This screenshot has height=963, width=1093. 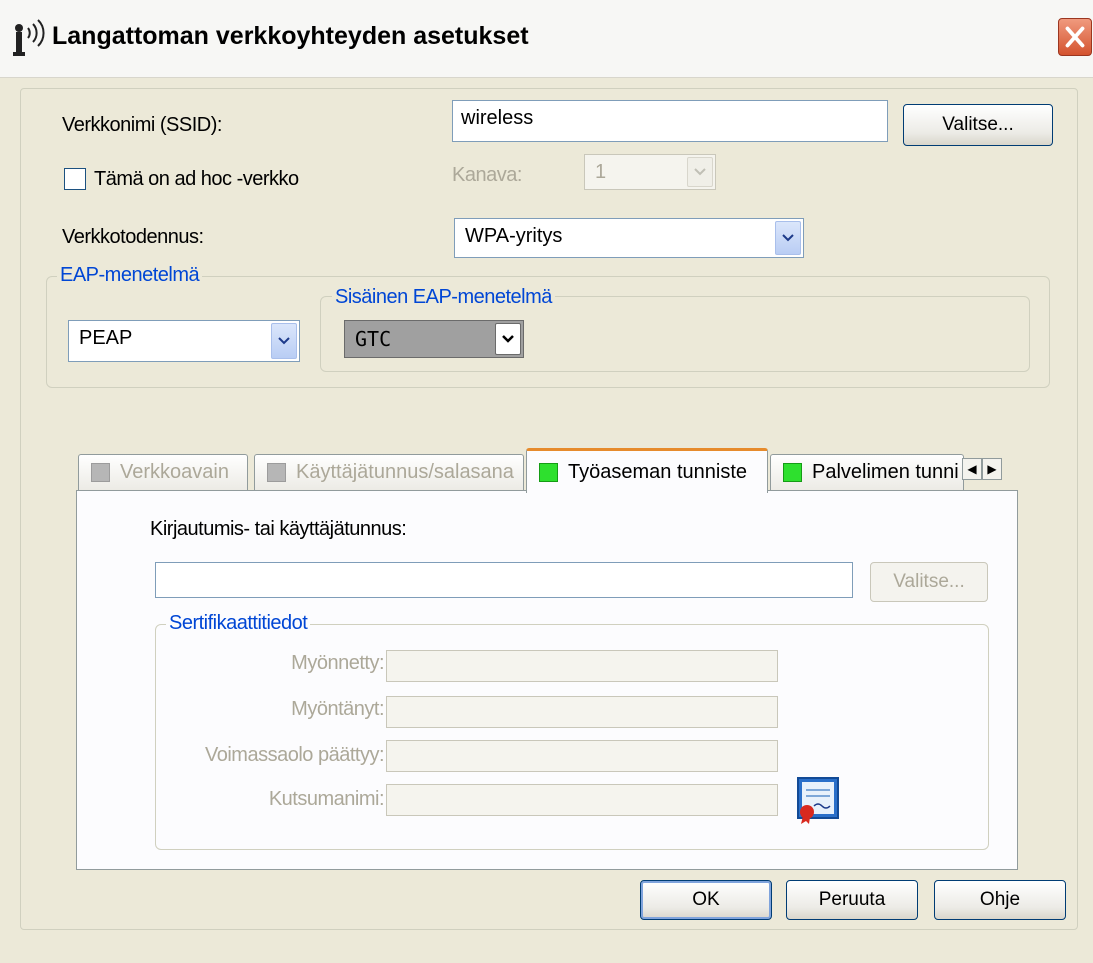 What do you see at coordinates (133, 237) in the screenshot?
I see `auth-label: Verkkotodennus:` at bounding box center [133, 237].